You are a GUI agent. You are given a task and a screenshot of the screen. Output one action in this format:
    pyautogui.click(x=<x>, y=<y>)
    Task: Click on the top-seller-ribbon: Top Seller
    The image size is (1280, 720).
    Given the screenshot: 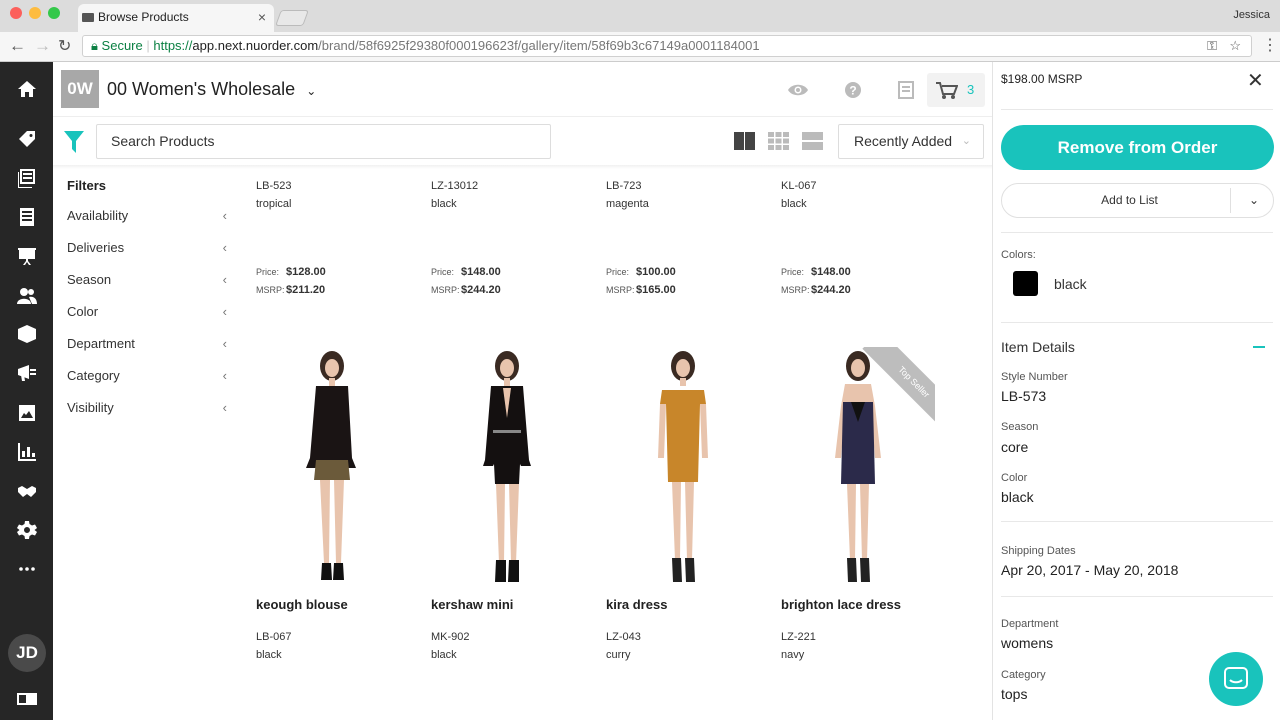 What is the action you would take?
    pyautogui.click(x=893, y=388)
    